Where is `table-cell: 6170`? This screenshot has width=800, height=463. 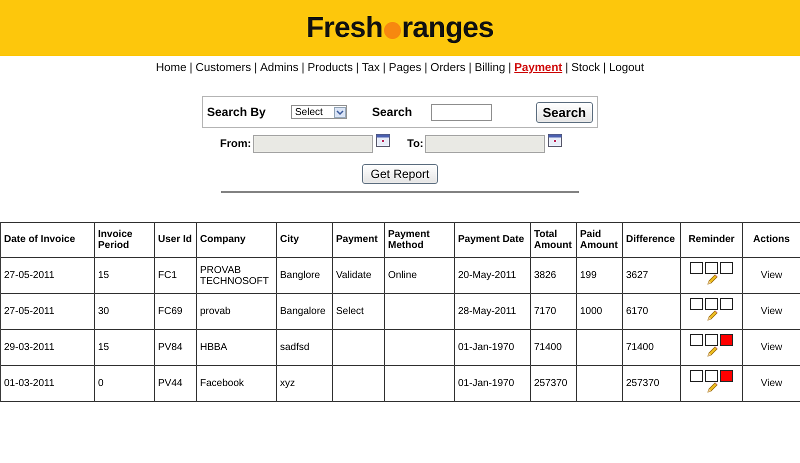 table-cell: 6170 is located at coordinates (651, 312).